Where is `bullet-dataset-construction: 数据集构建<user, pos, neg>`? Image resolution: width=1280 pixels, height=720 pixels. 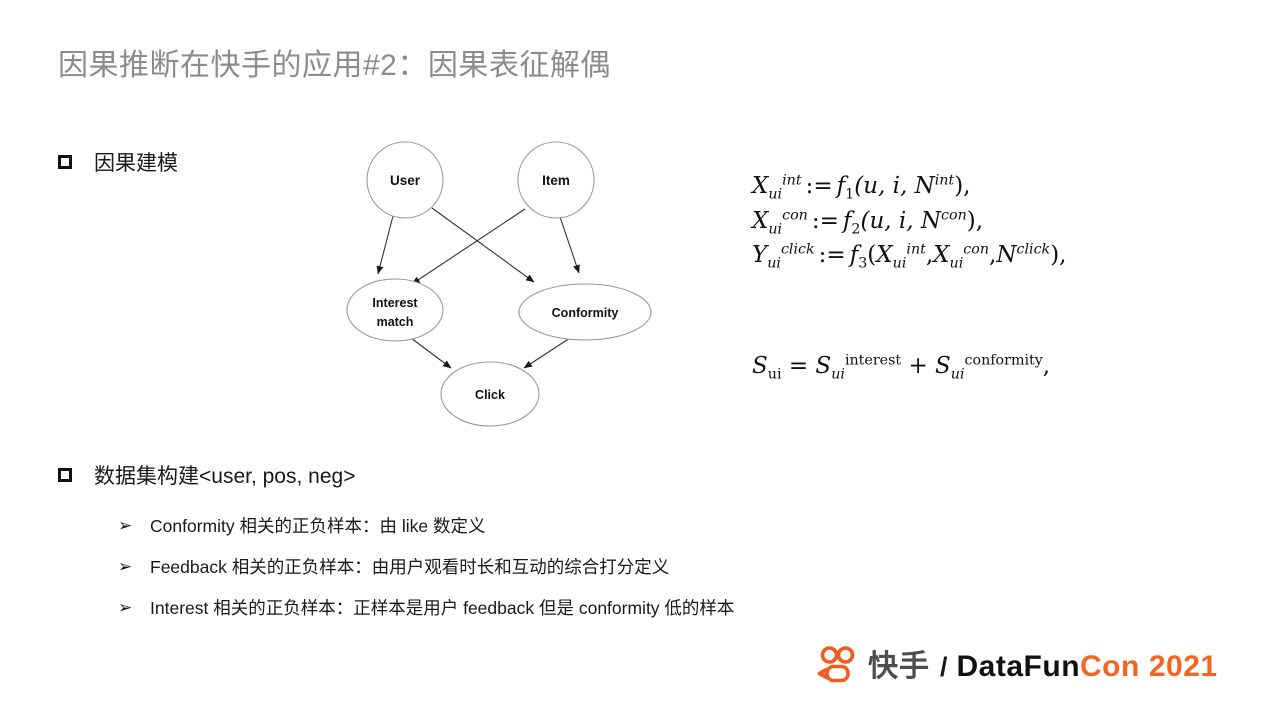 bullet-dataset-construction: 数据集构建<user, pos, neg> is located at coordinates (206, 475).